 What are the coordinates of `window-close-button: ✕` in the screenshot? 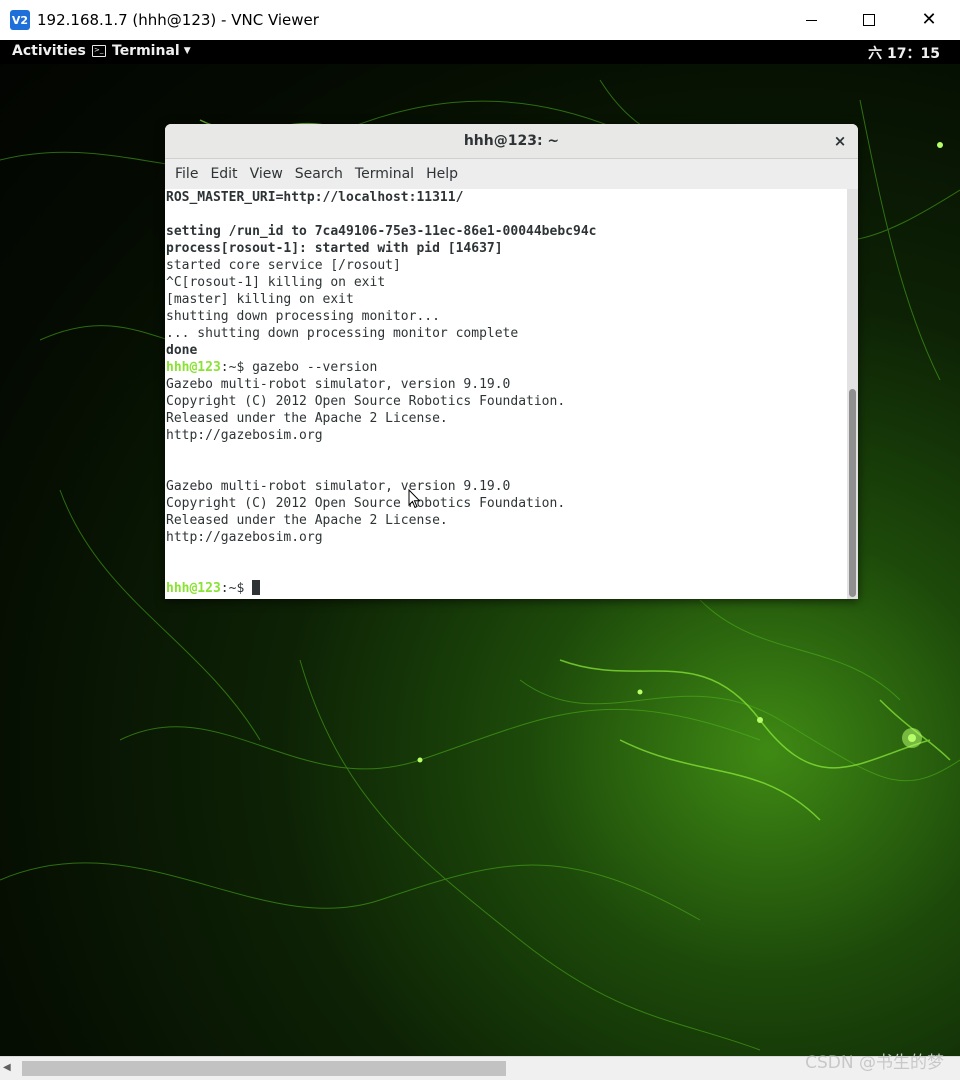 It's located at (929, 20).